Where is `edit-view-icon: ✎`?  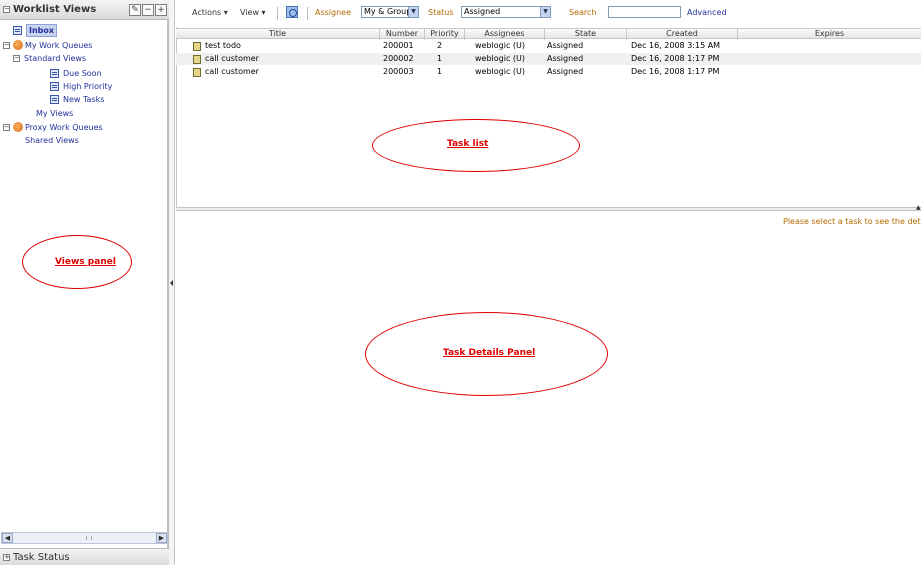
edit-view-icon: ✎ is located at coordinates (135, 10).